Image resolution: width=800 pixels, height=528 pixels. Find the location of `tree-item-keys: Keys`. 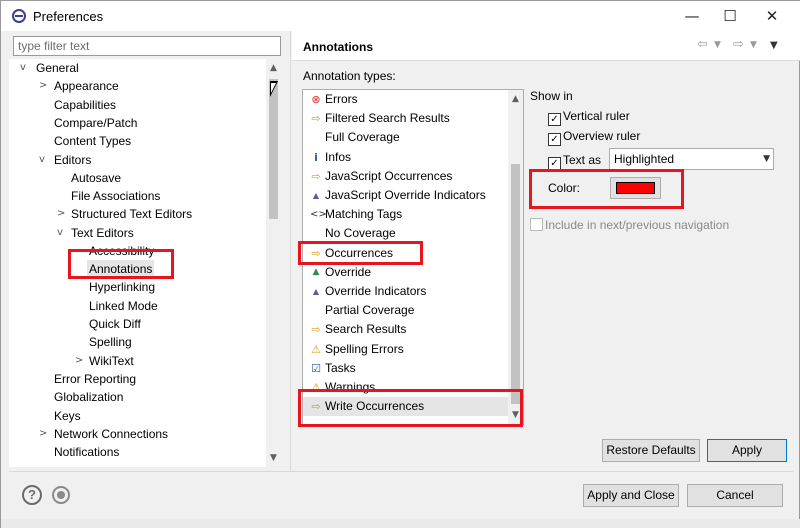

tree-item-keys: Keys is located at coordinates (67, 416).